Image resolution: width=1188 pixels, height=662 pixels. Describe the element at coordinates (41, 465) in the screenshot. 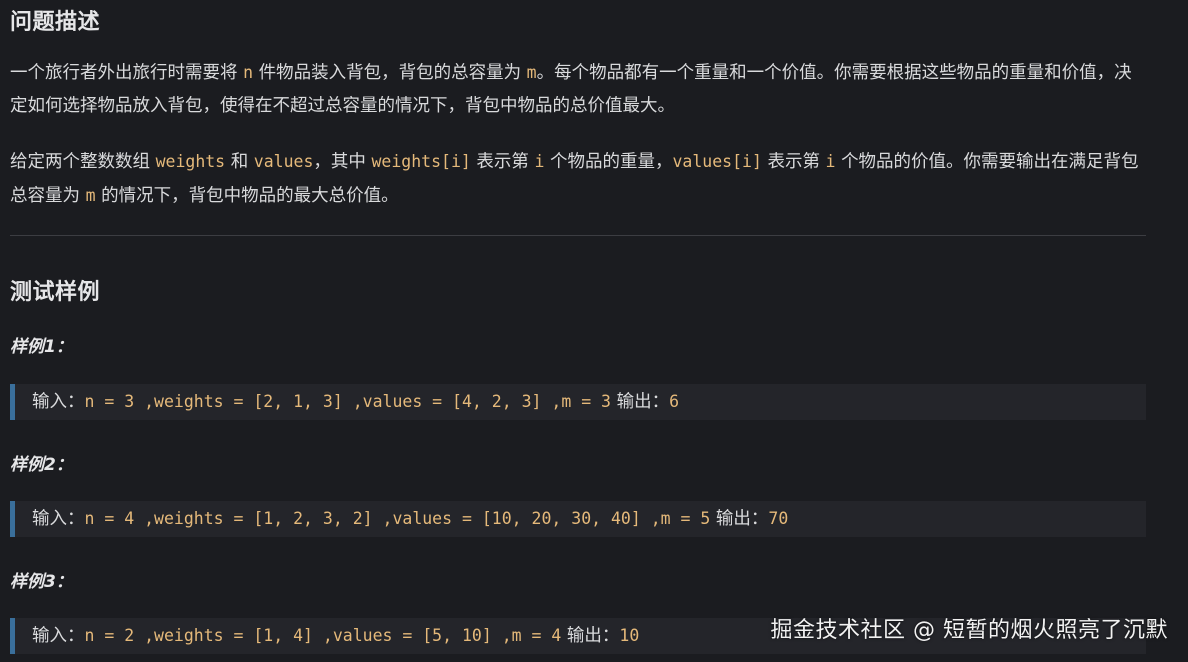

I see `sample-2-label: 样例2：` at that location.